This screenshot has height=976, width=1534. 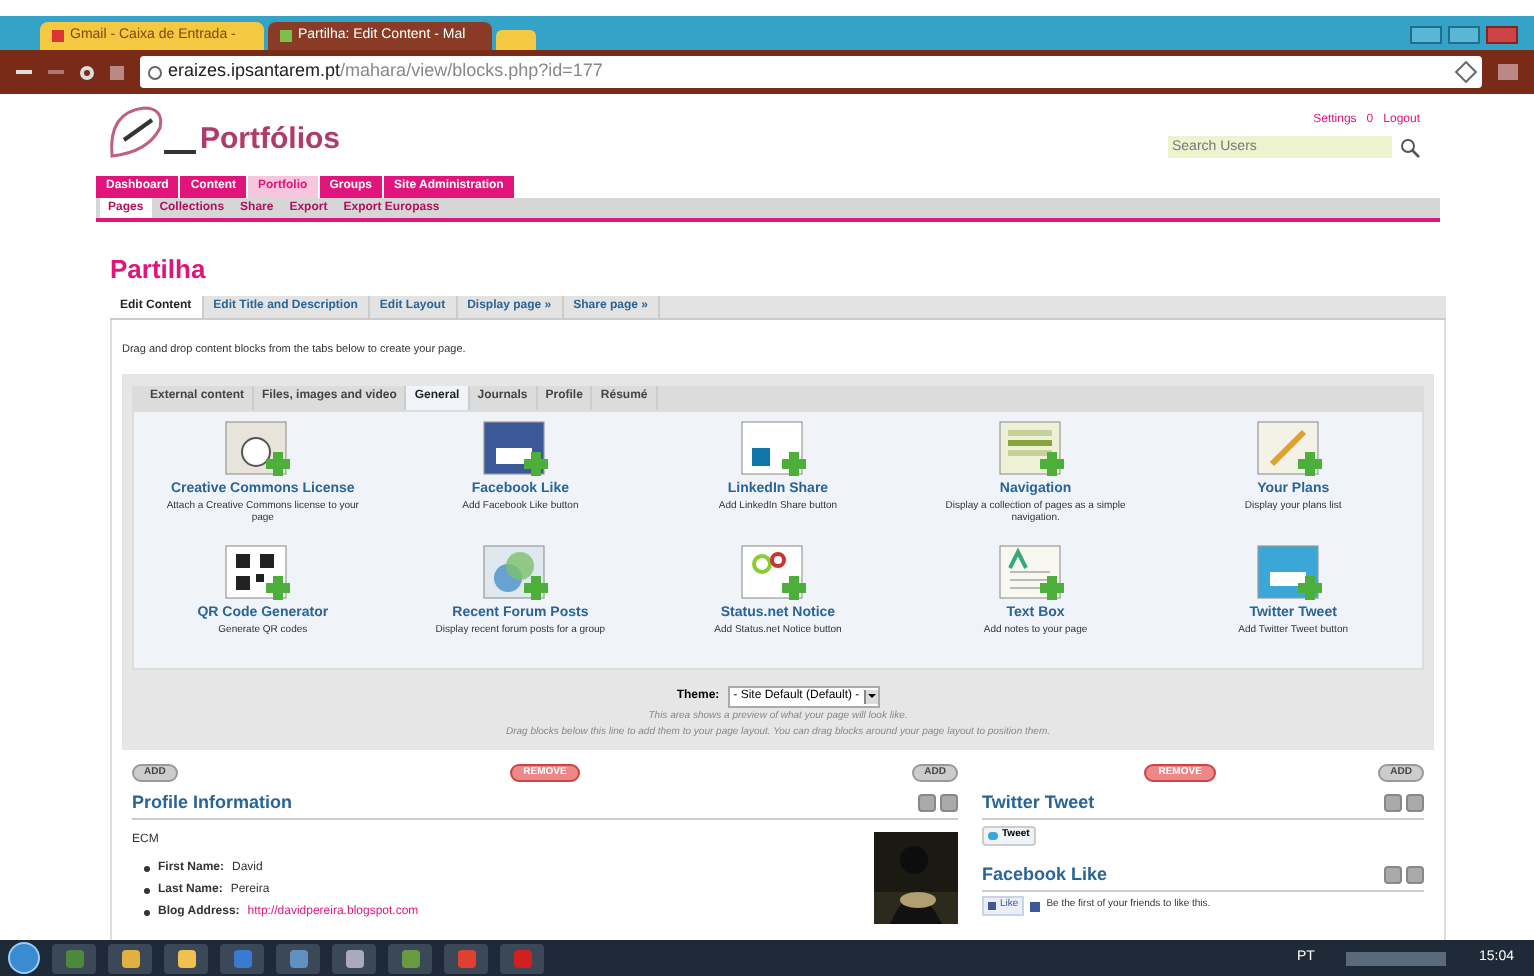 I want to click on maximize-button, so click(x=1464, y=35).